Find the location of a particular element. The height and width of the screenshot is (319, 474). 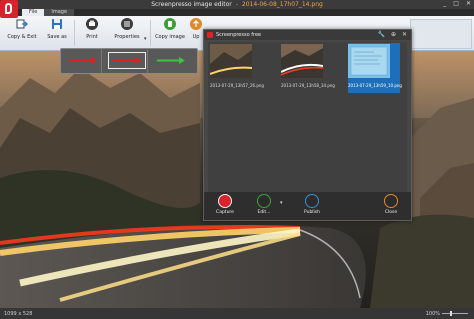

publish-button: Publish is located at coordinates (312, 204).